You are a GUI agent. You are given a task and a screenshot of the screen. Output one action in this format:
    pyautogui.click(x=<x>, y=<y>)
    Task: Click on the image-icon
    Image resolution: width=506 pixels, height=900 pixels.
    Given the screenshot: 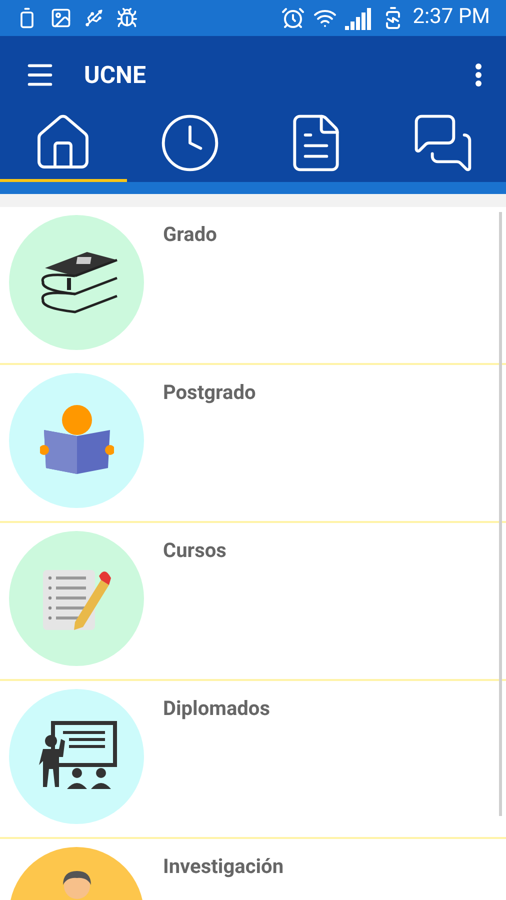 What is the action you would take?
    pyautogui.click(x=61, y=18)
    